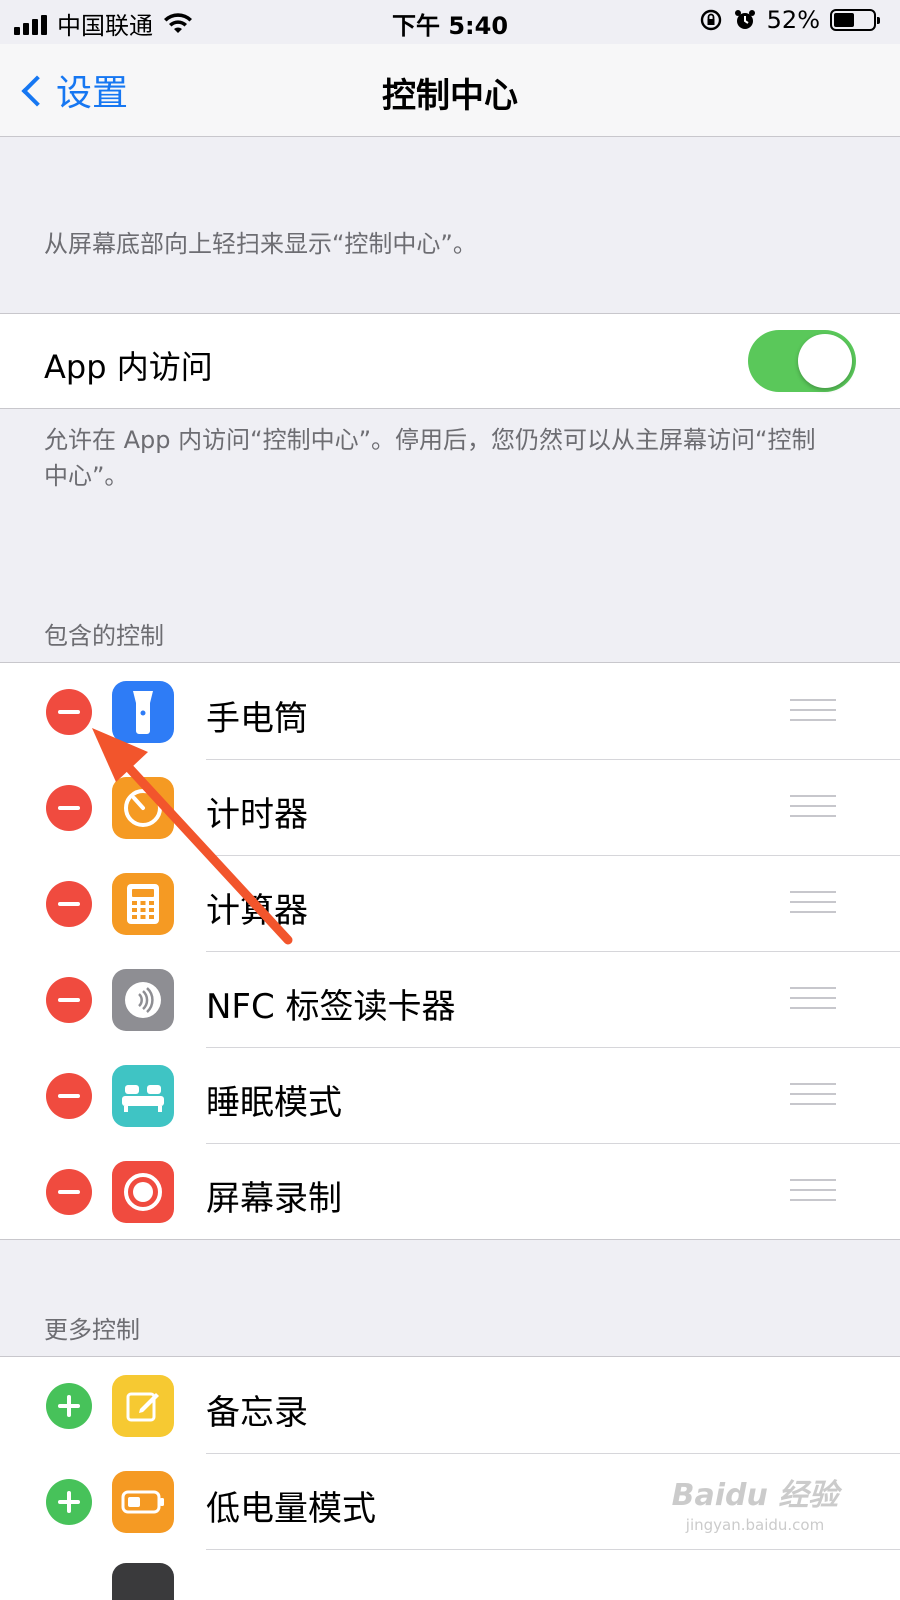 The width and height of the screenshot is (900, 1600). Describe the element at coordinates (755, 1495) in the screenshot. I see `watermark-logo-text: Baidu 经验` at that location.